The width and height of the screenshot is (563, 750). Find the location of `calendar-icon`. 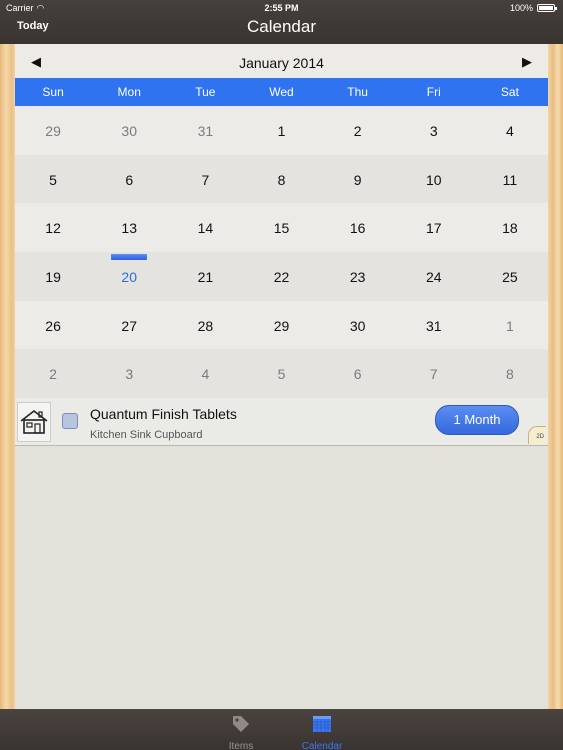

calendar-icon is located at coordinates (322, 724).